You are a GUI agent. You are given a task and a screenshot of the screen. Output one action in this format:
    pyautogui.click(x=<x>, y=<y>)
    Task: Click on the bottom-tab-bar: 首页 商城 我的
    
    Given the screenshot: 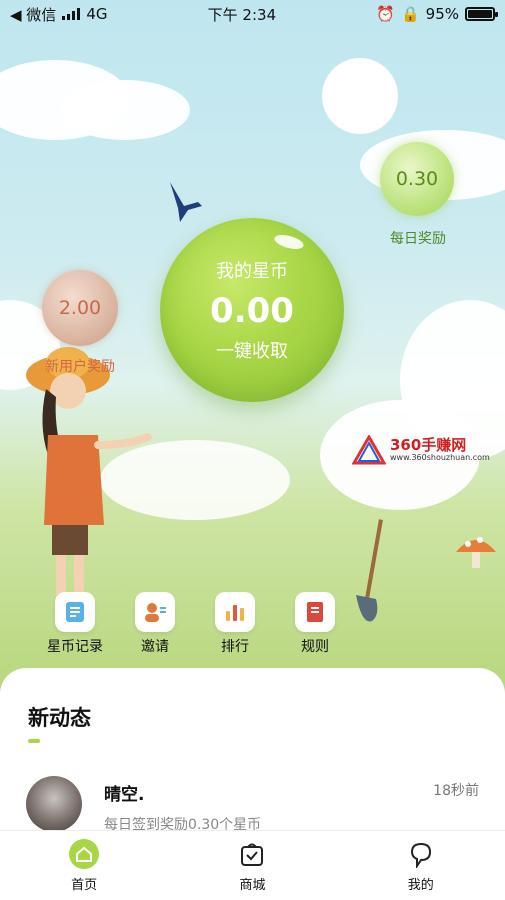 What is the action you would take?
    pyautogui.click(x=252, y=865)
    